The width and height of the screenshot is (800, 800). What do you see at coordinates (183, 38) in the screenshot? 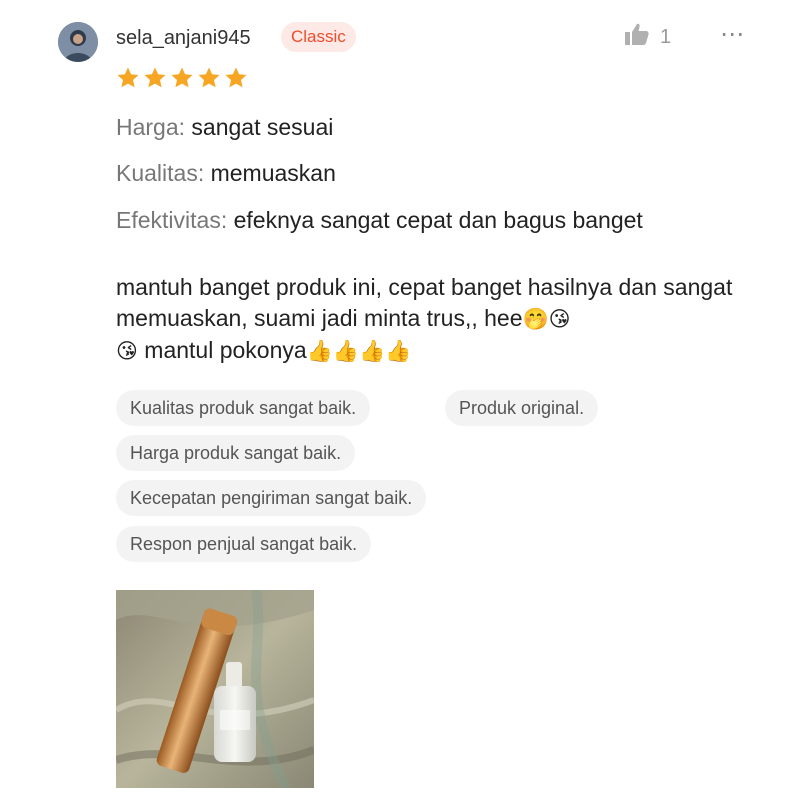
I see `username: sela_anjani945` at bounding box center [183, 38].